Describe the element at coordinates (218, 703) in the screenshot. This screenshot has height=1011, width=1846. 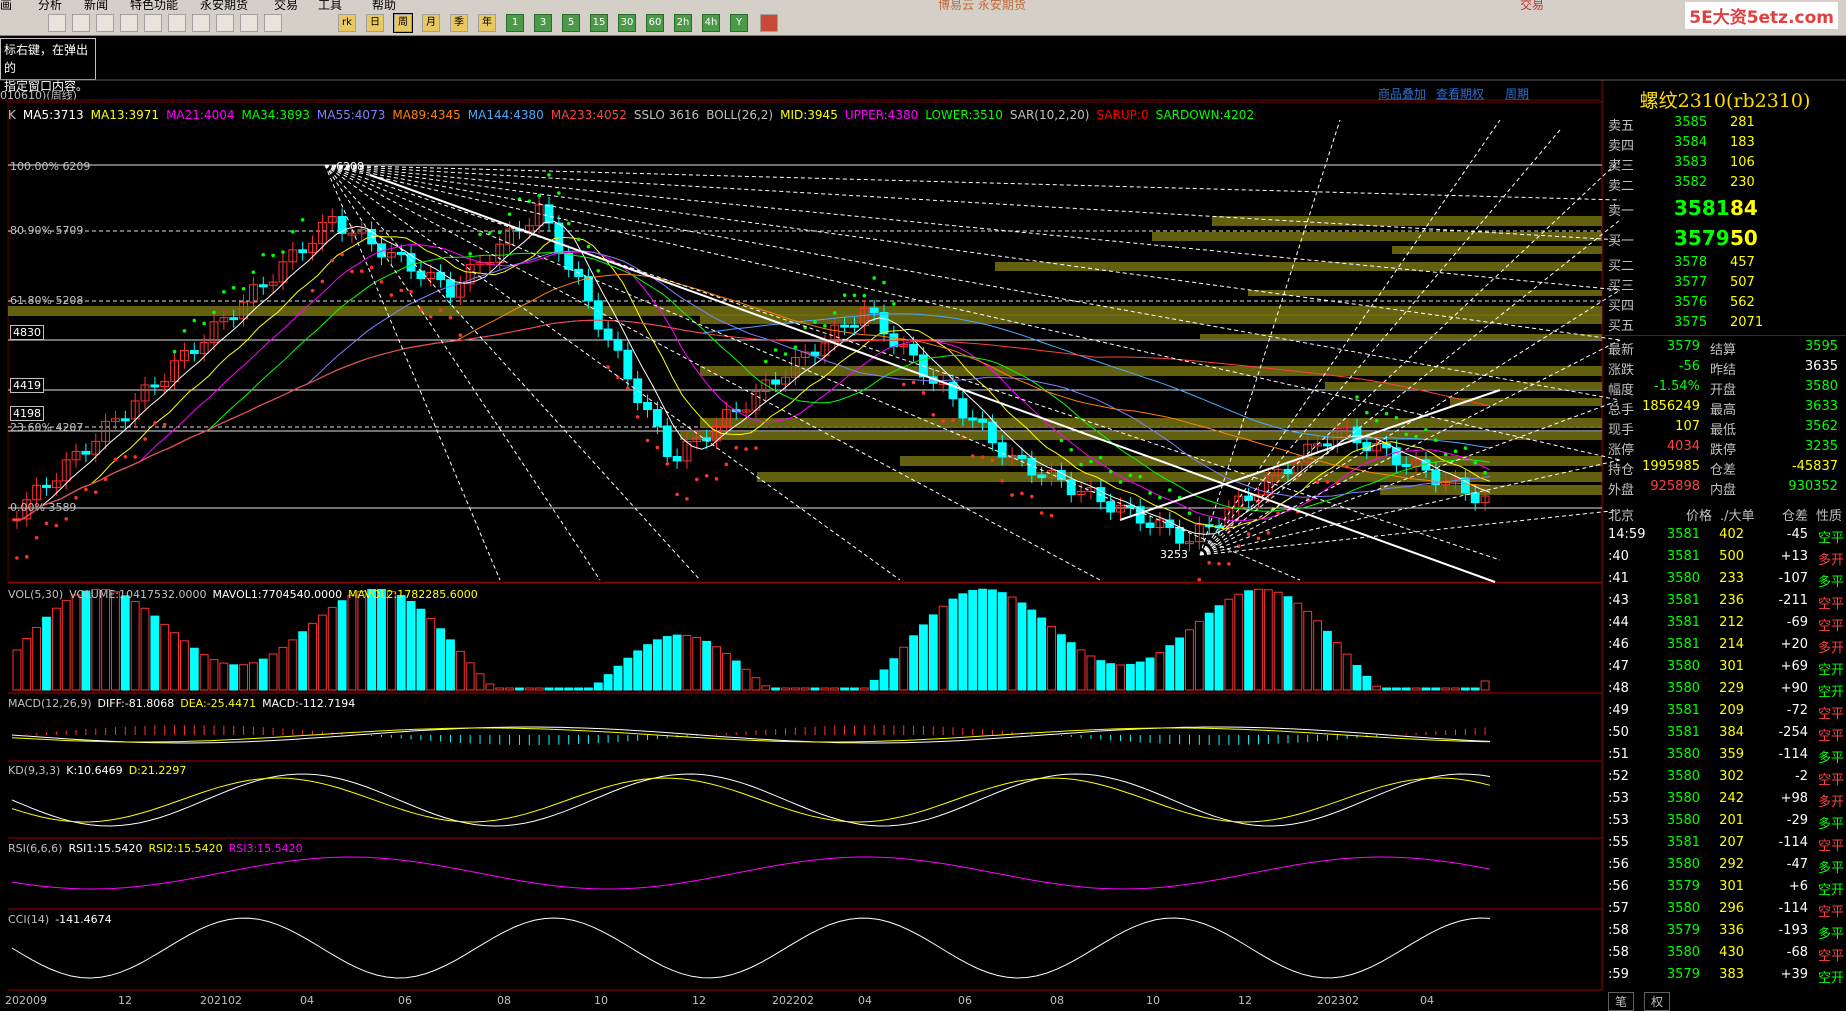
I see `macd-legend-item: DEA:-25.4471` at that location.